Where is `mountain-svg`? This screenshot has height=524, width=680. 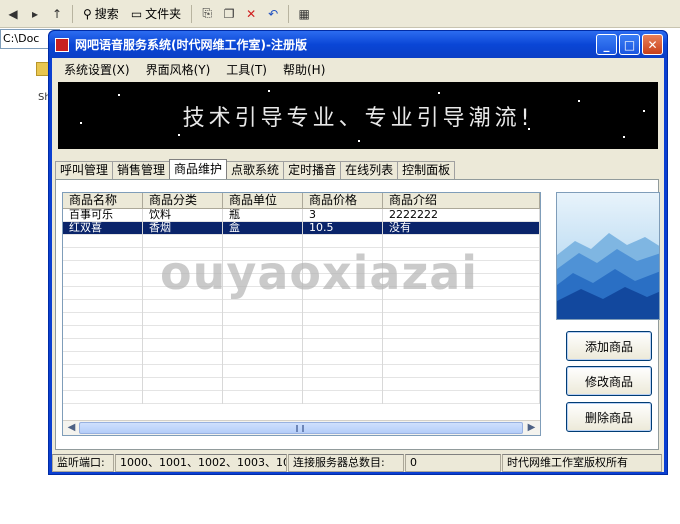 mountain-svg is located at coordinates (608, 256).